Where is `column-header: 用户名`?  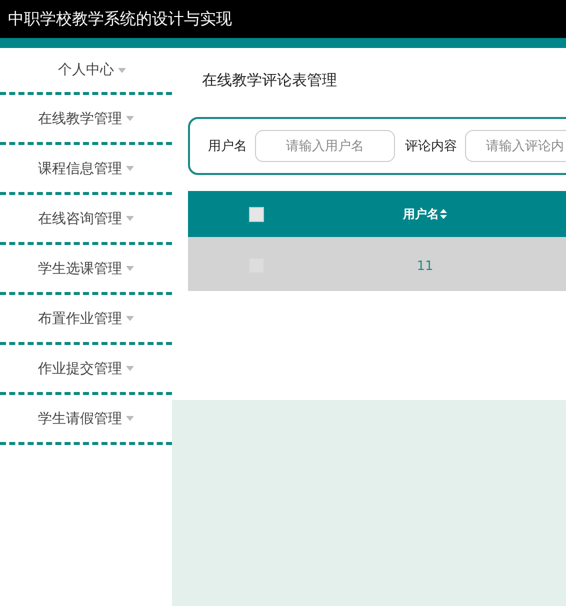
column-header: 用户名 is located at coordinates (421, 214).